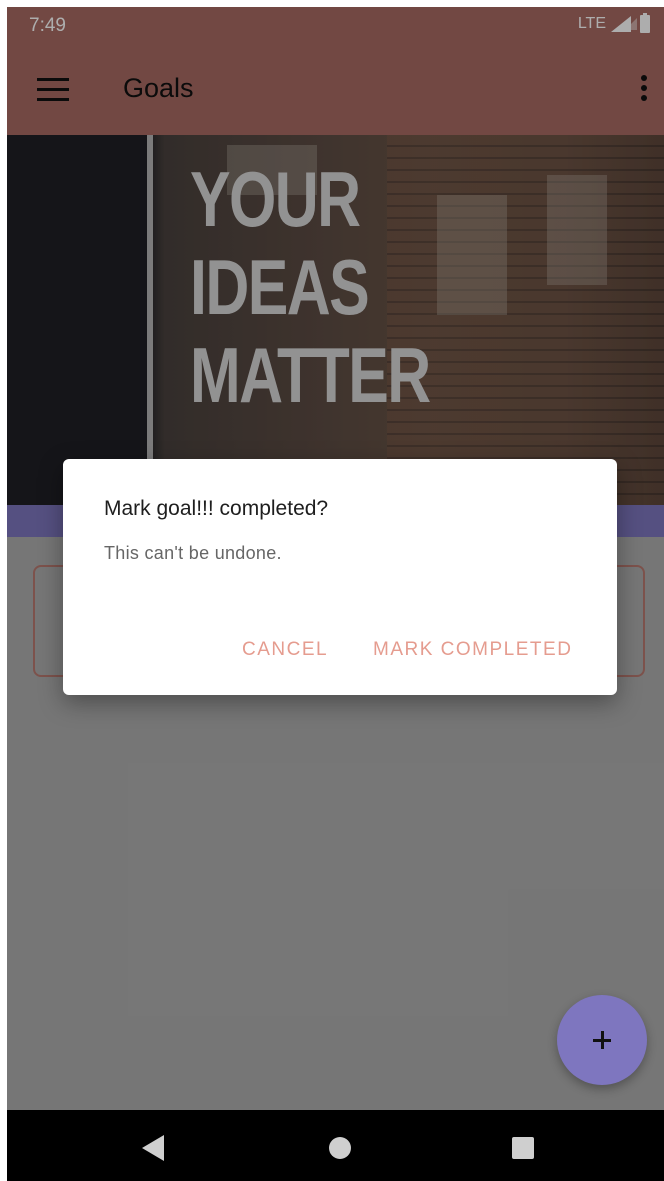 This screenshot has height=1181, width=664. I want to click on back-icon, so click(153, 1148).